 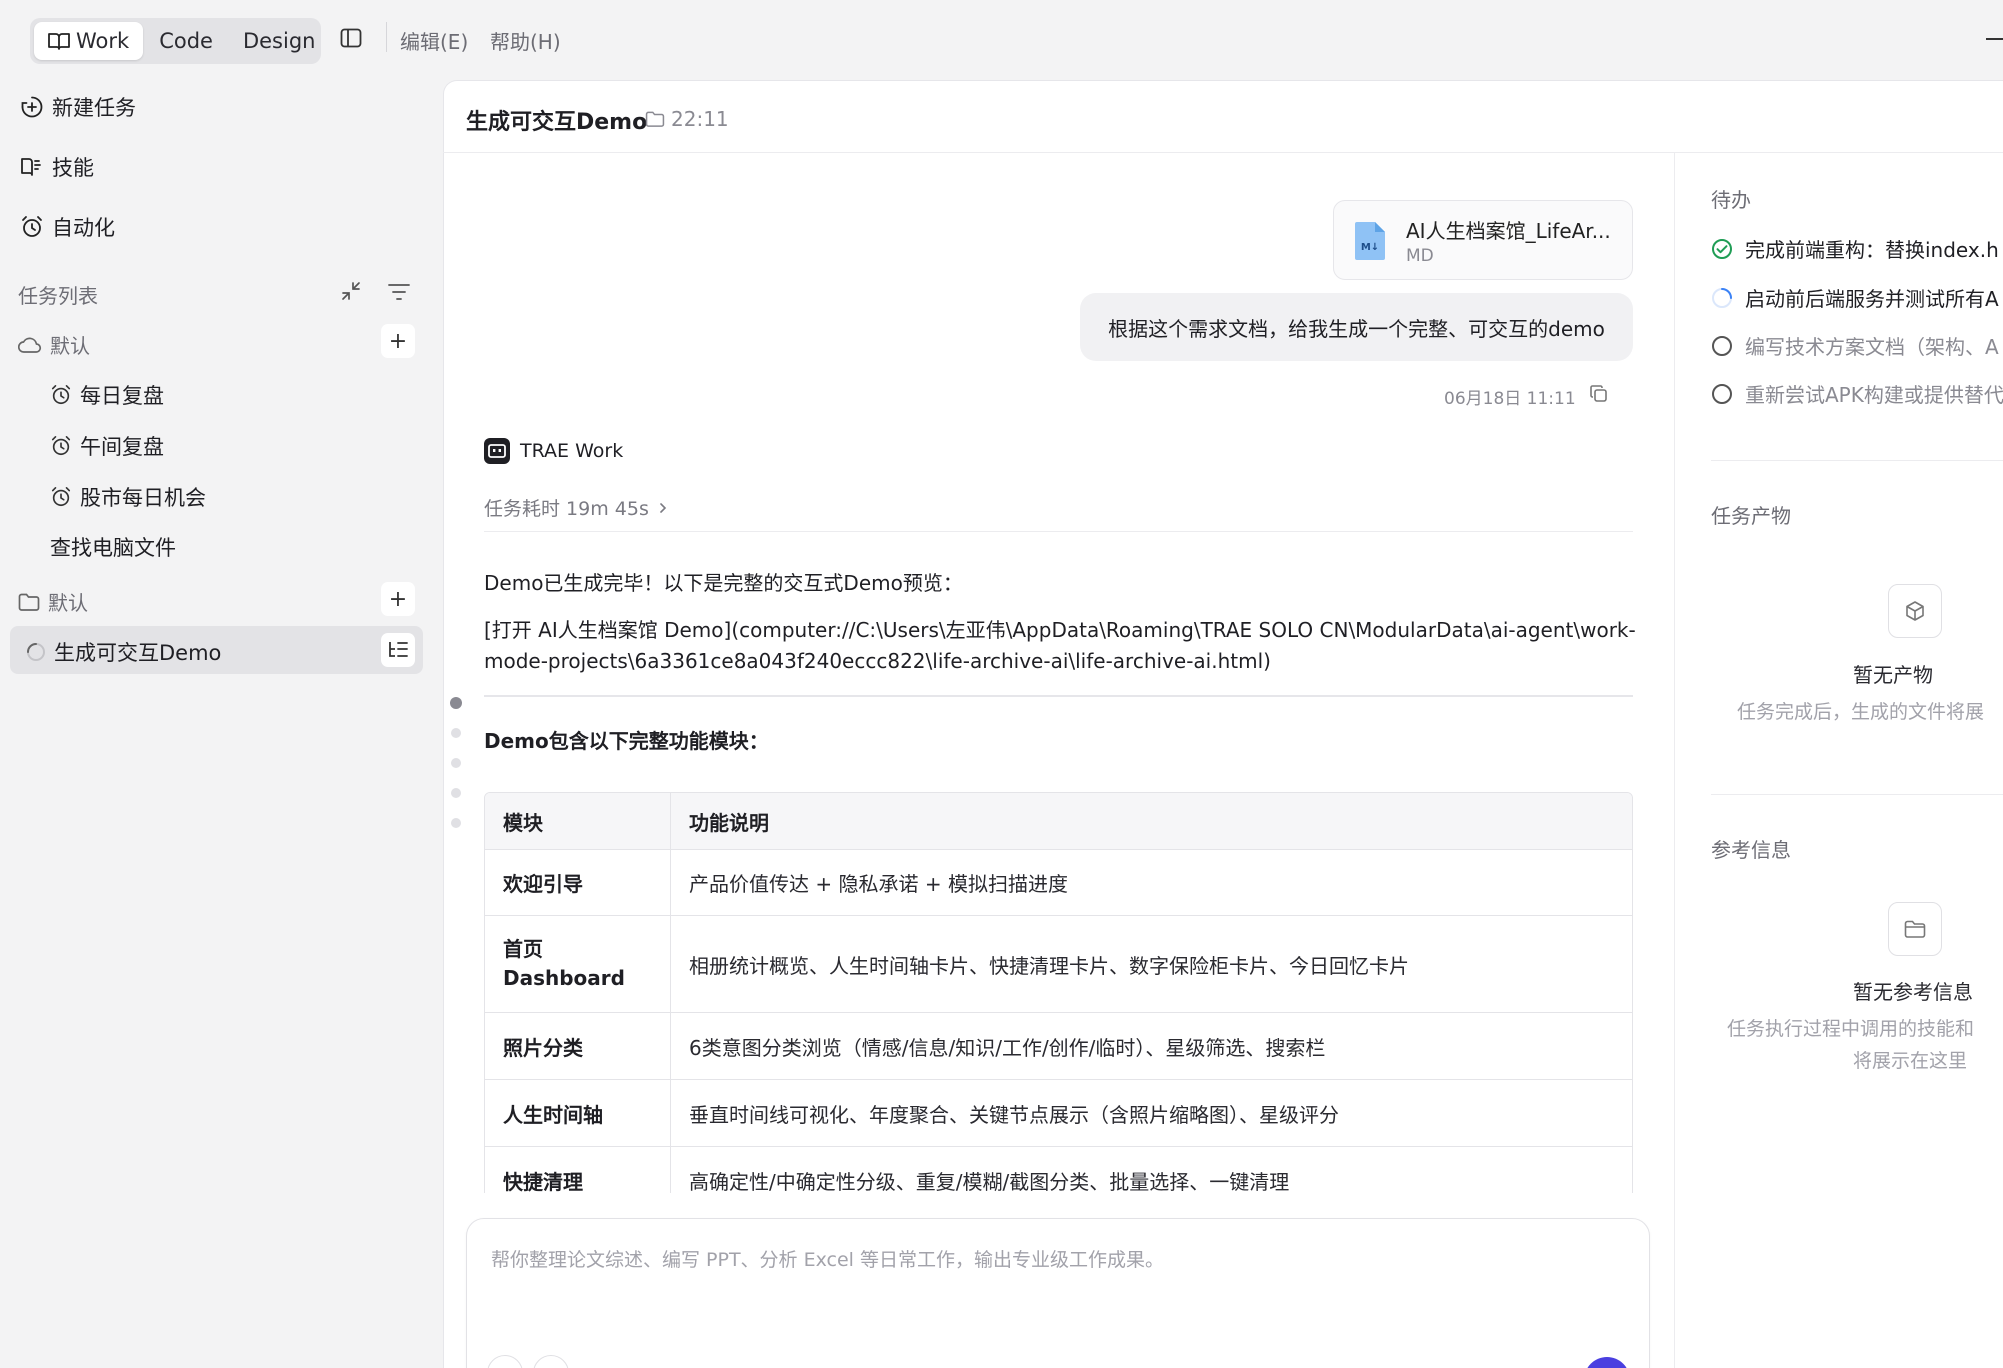 I want to click on mode-work-button: Work, so click(x=89, y=41).